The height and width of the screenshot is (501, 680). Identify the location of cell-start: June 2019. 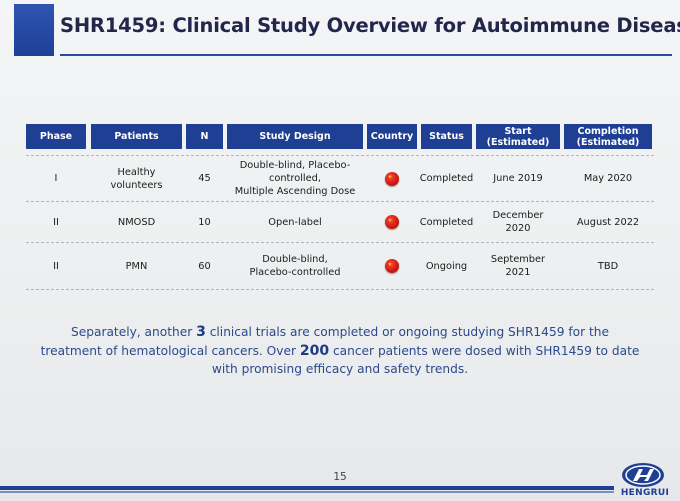
(518, 178).